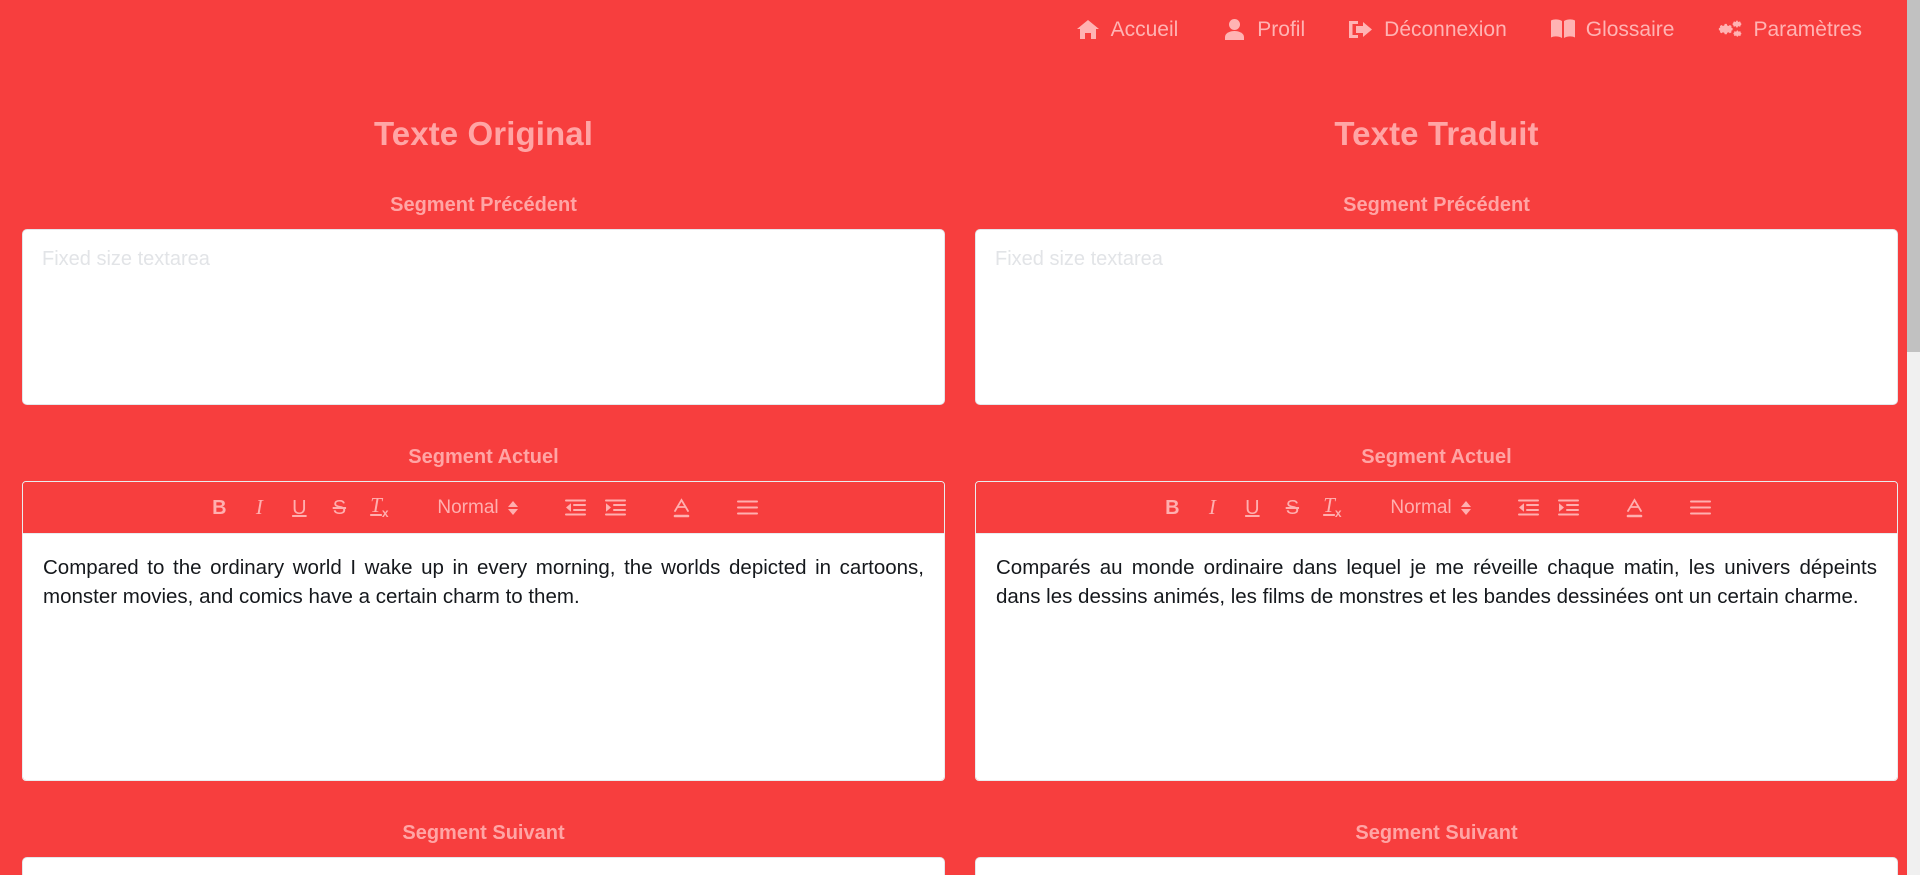 The image size is (1920, 875). I want to click on nav-label-glossaire: Glossaire, so click(1630, 29).